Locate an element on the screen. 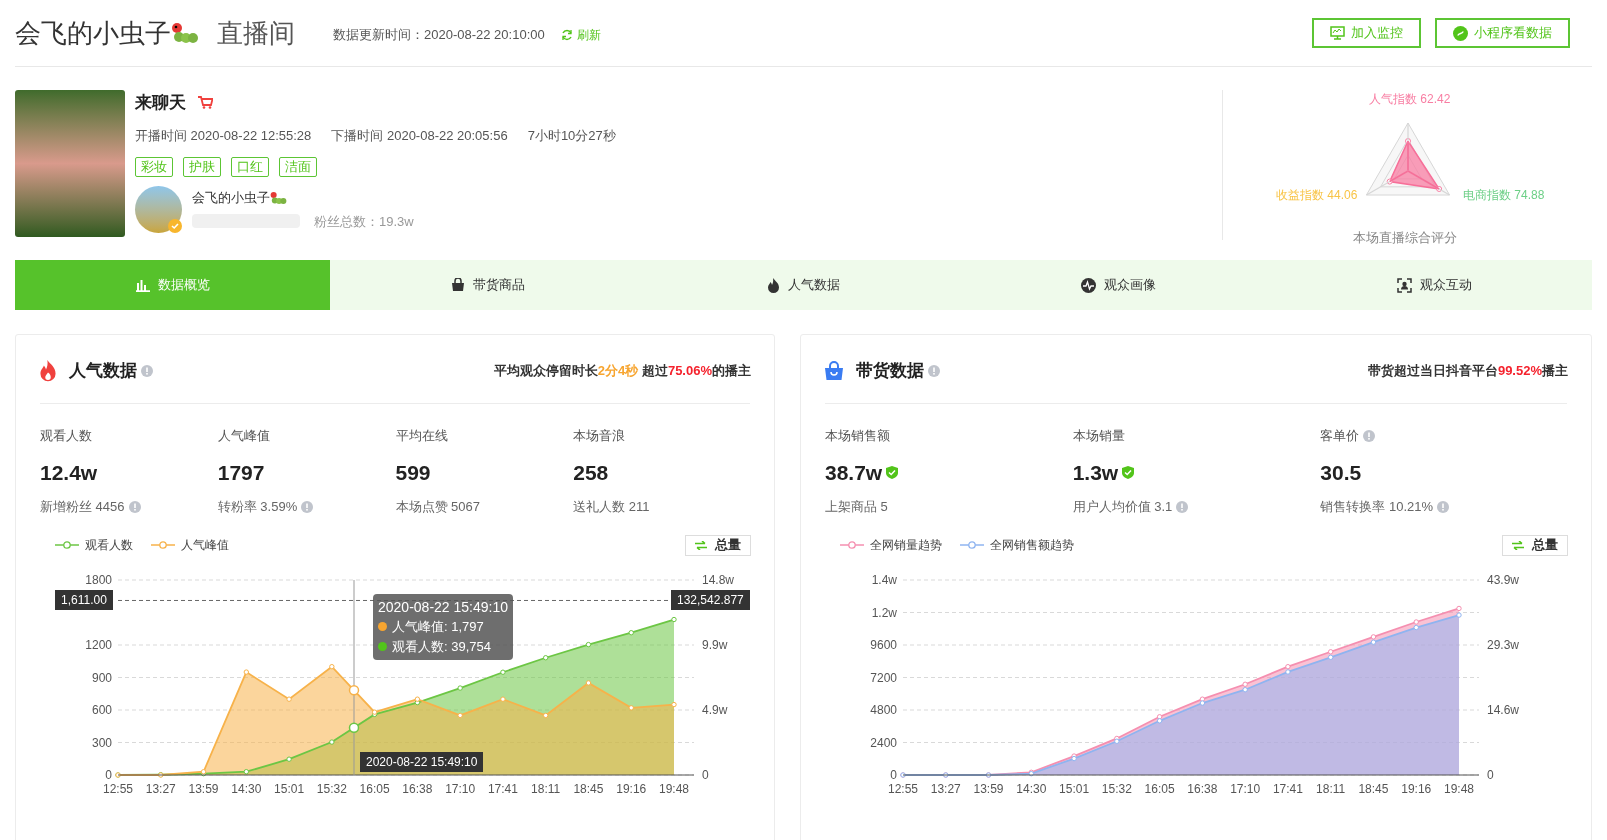 This screenshot has height=840, width=1607. live-title: 来聊天 is located at coordinates (160, 103).